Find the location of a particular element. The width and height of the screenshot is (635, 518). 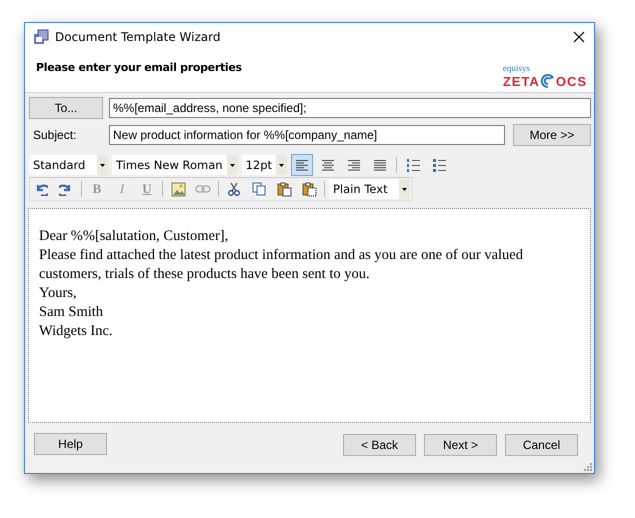

align-center-icon is located at coordinates (328, 165).